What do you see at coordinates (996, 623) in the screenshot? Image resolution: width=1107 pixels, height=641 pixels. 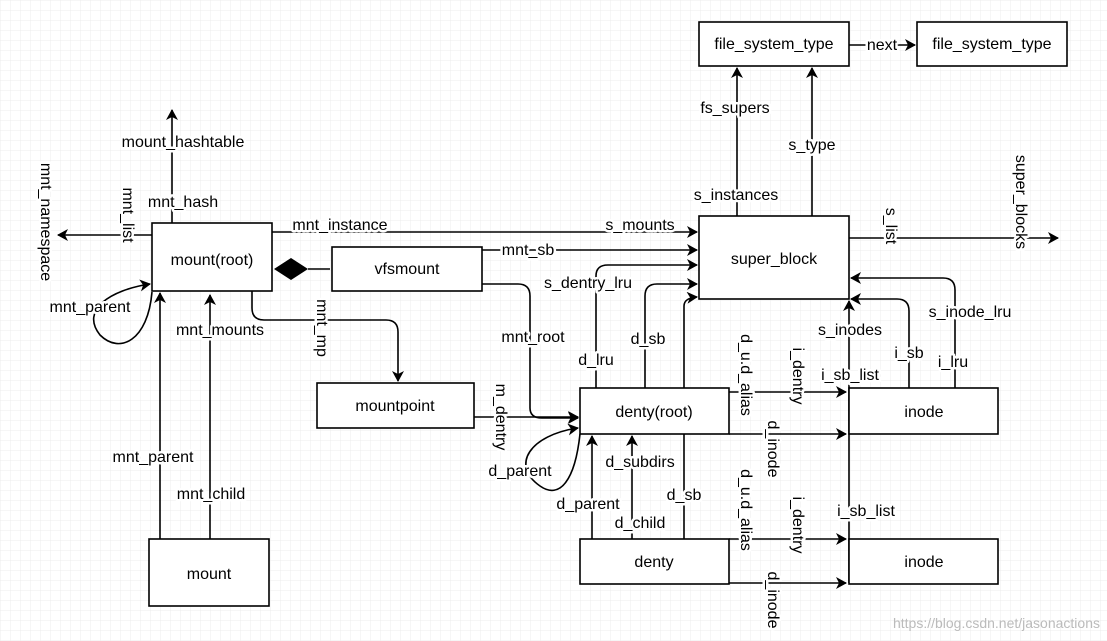 I see `watermark: https://blog.csdn.net/jasonactions` at bounding box center [996, 623].